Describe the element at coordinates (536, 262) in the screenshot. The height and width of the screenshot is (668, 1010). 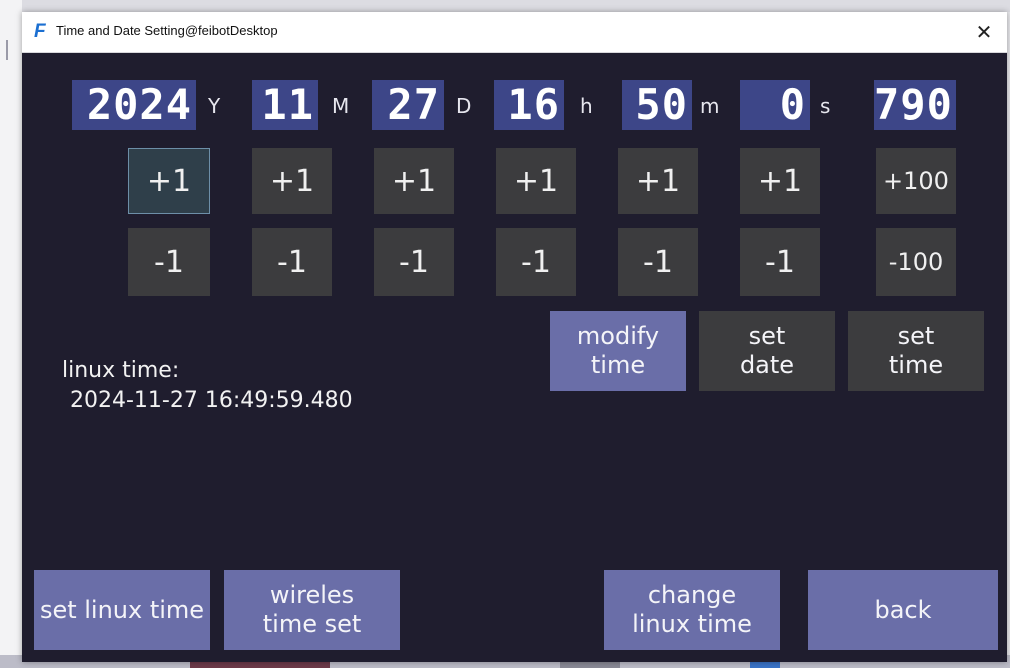
I see `hour-minus-button: -1` at that location.